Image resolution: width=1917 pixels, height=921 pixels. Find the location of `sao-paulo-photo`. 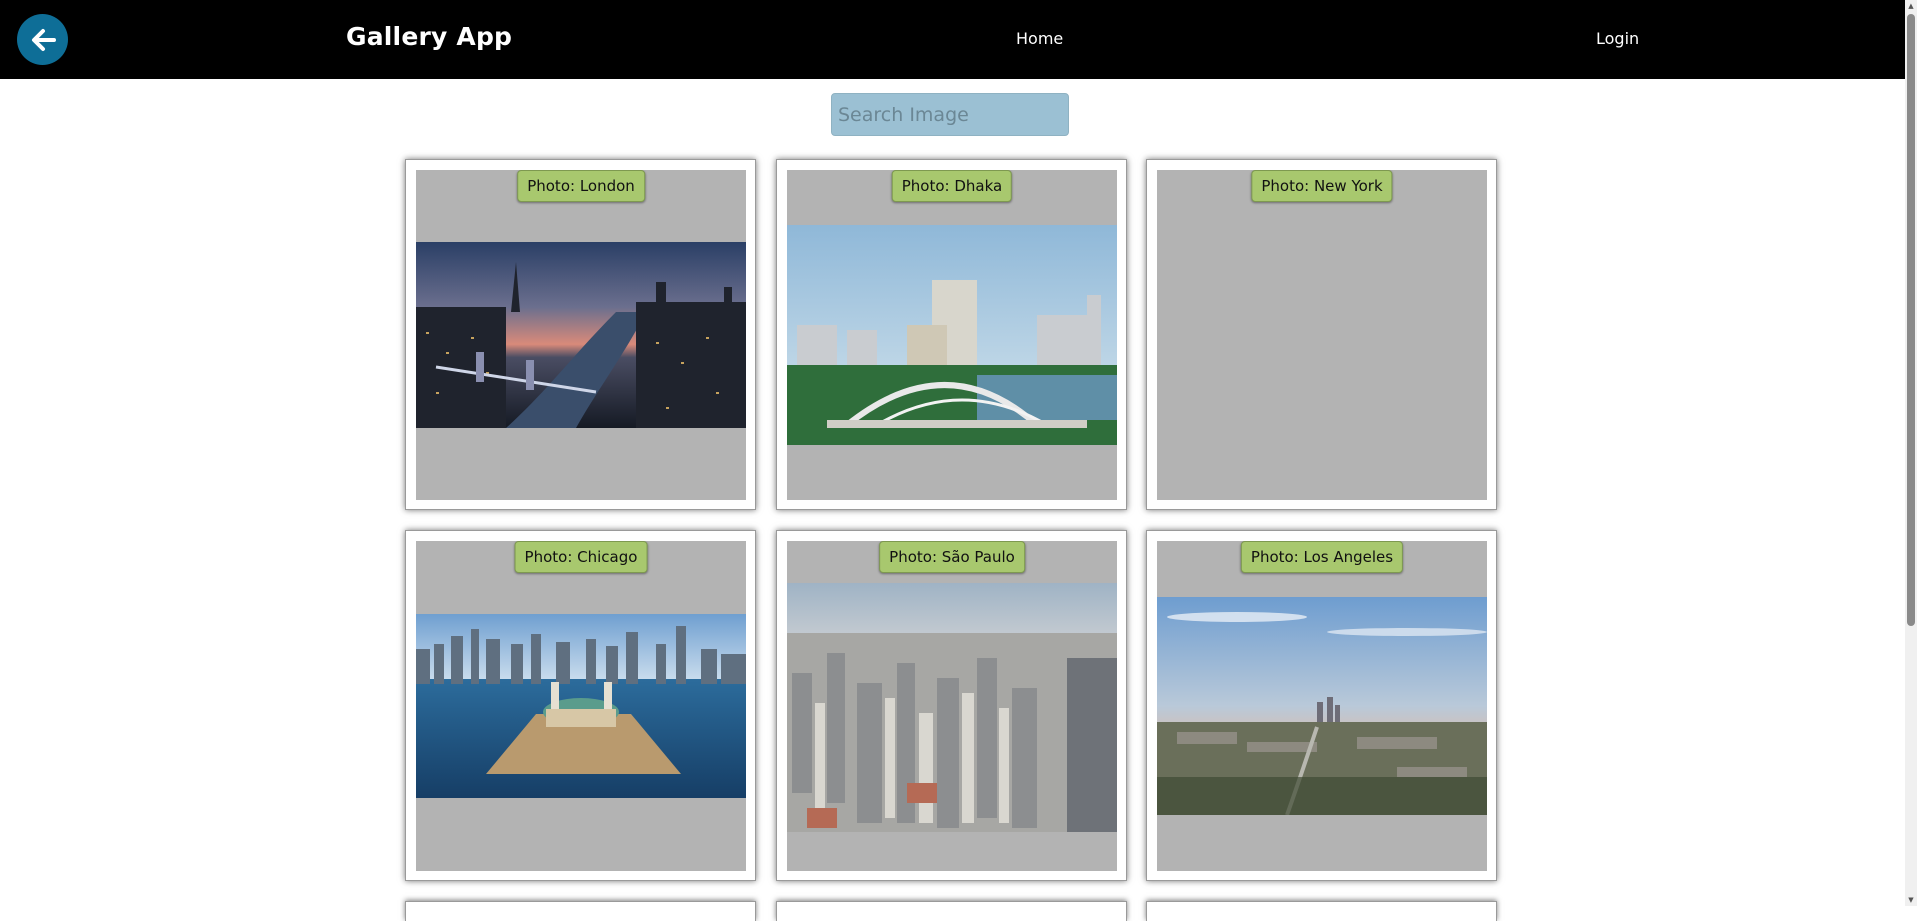

sao-paulo-photo is located at coordinates (952, 707).